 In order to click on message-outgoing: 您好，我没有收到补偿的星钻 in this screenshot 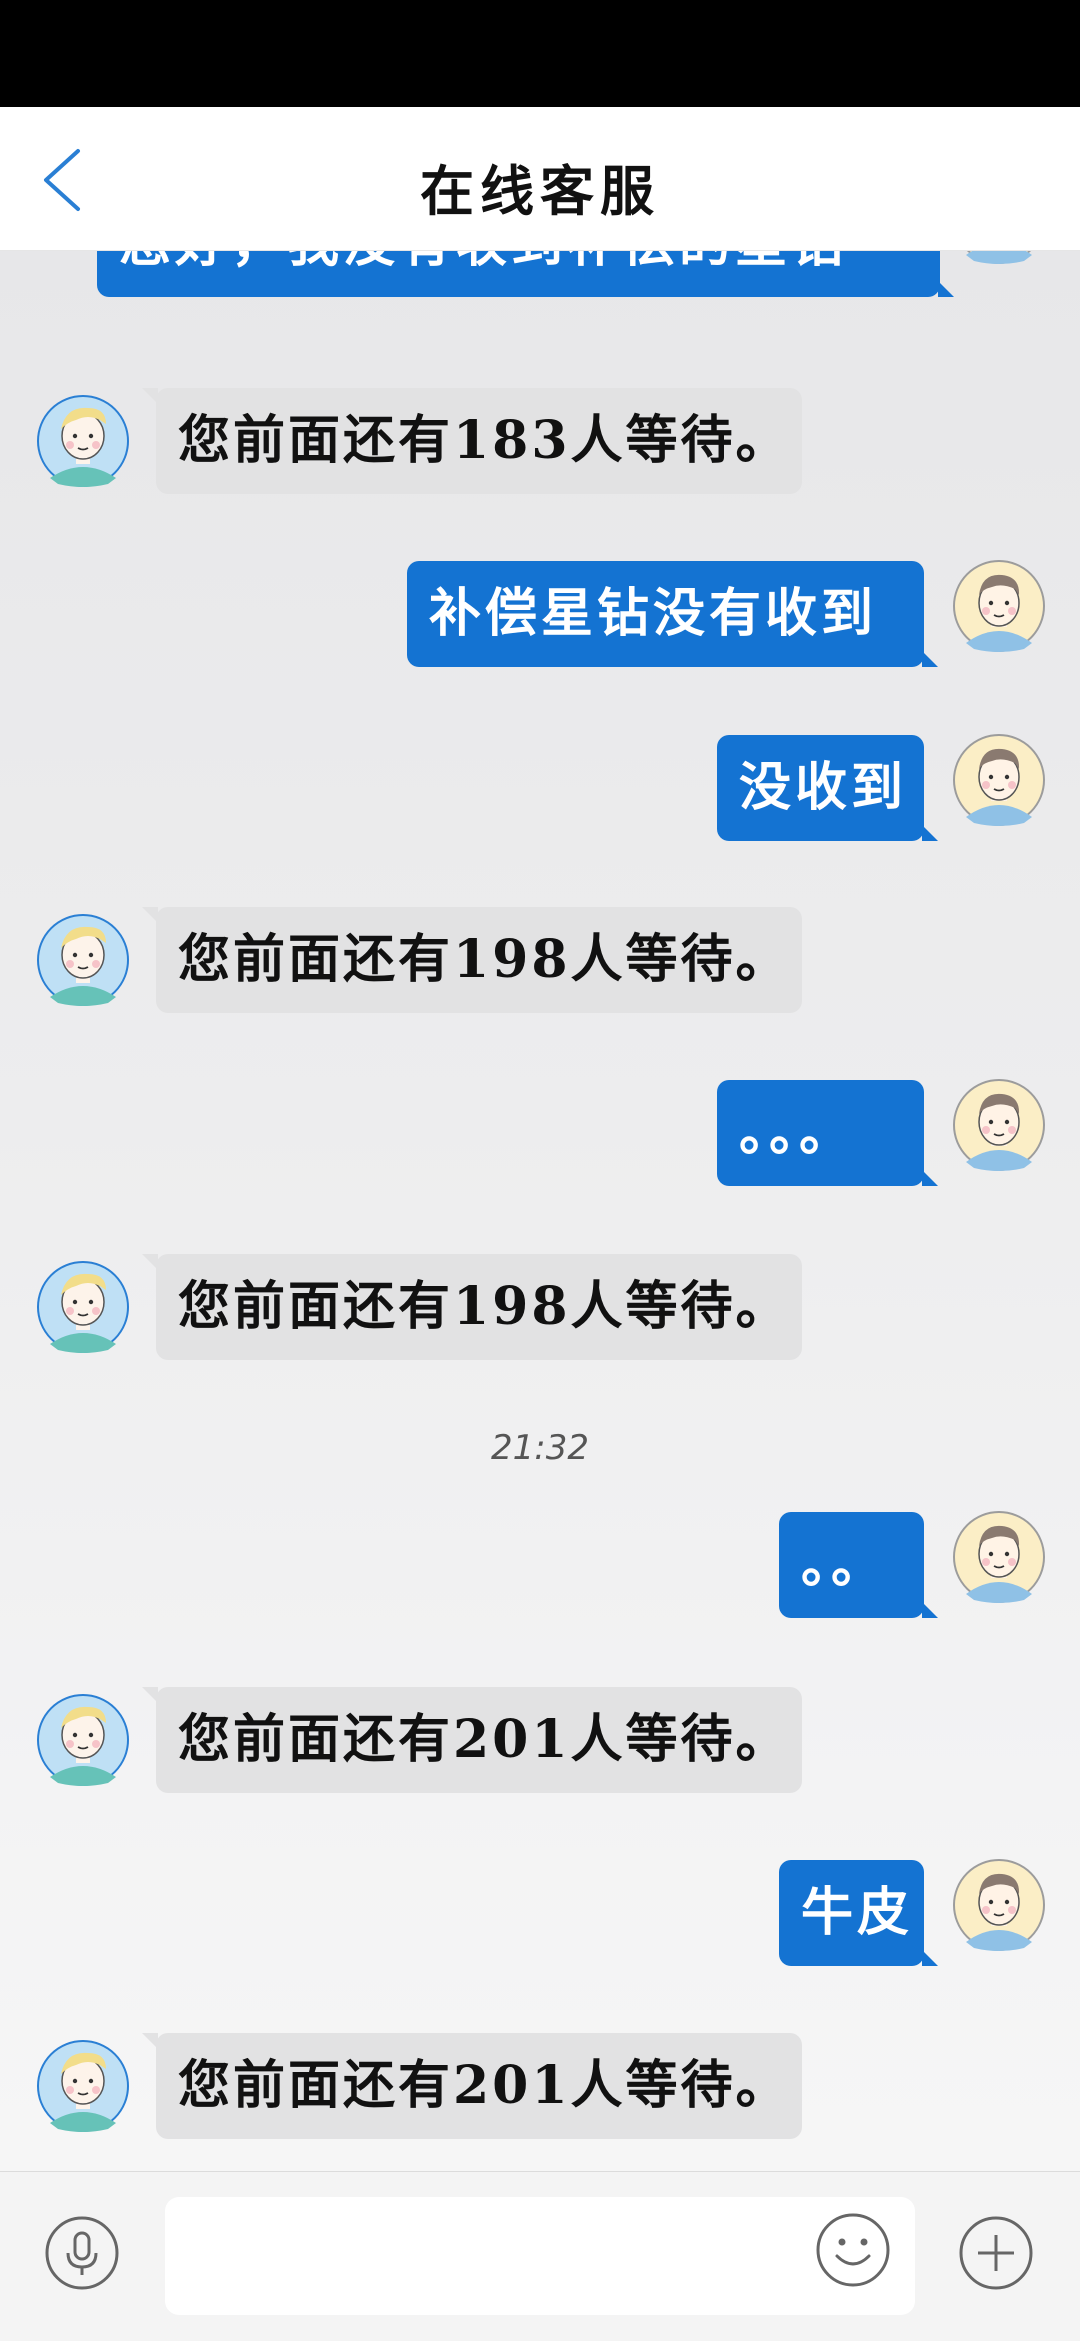, I will do `click(540, 286)`.